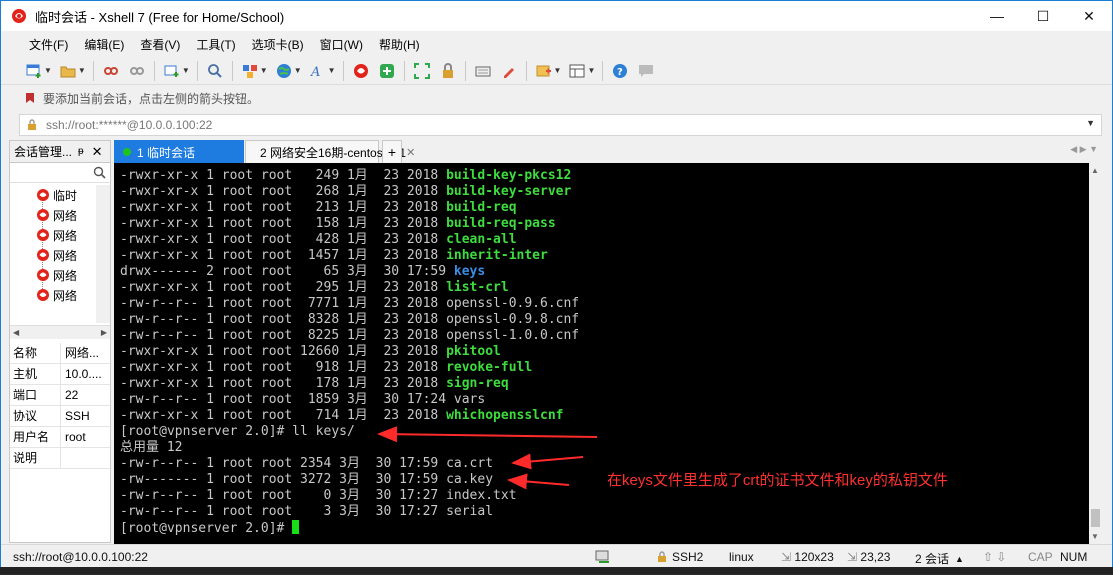 This screenshot has height=575, width=1113. I want to click on compose-dropdown-icon: ▼, so click(558, 70).